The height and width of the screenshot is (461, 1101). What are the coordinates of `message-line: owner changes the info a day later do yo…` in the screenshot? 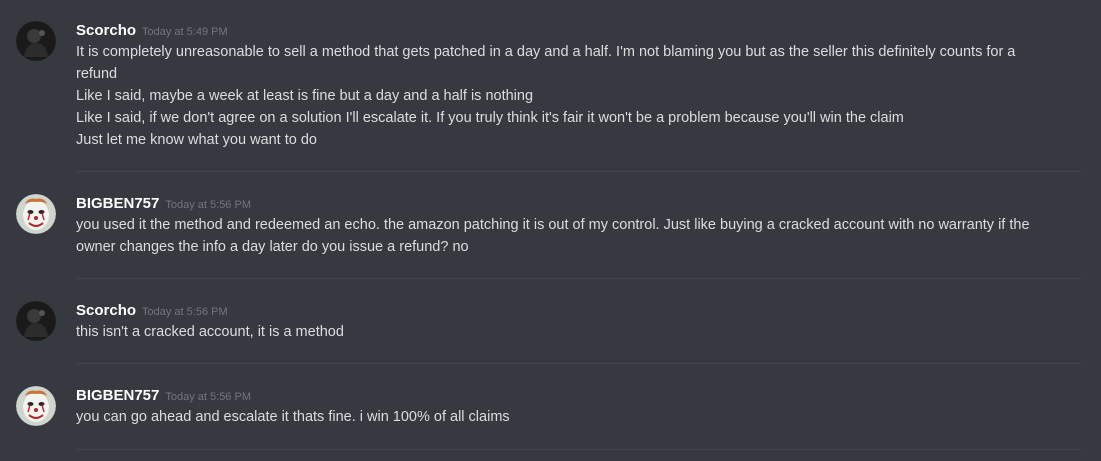 It's located at (272, 247).